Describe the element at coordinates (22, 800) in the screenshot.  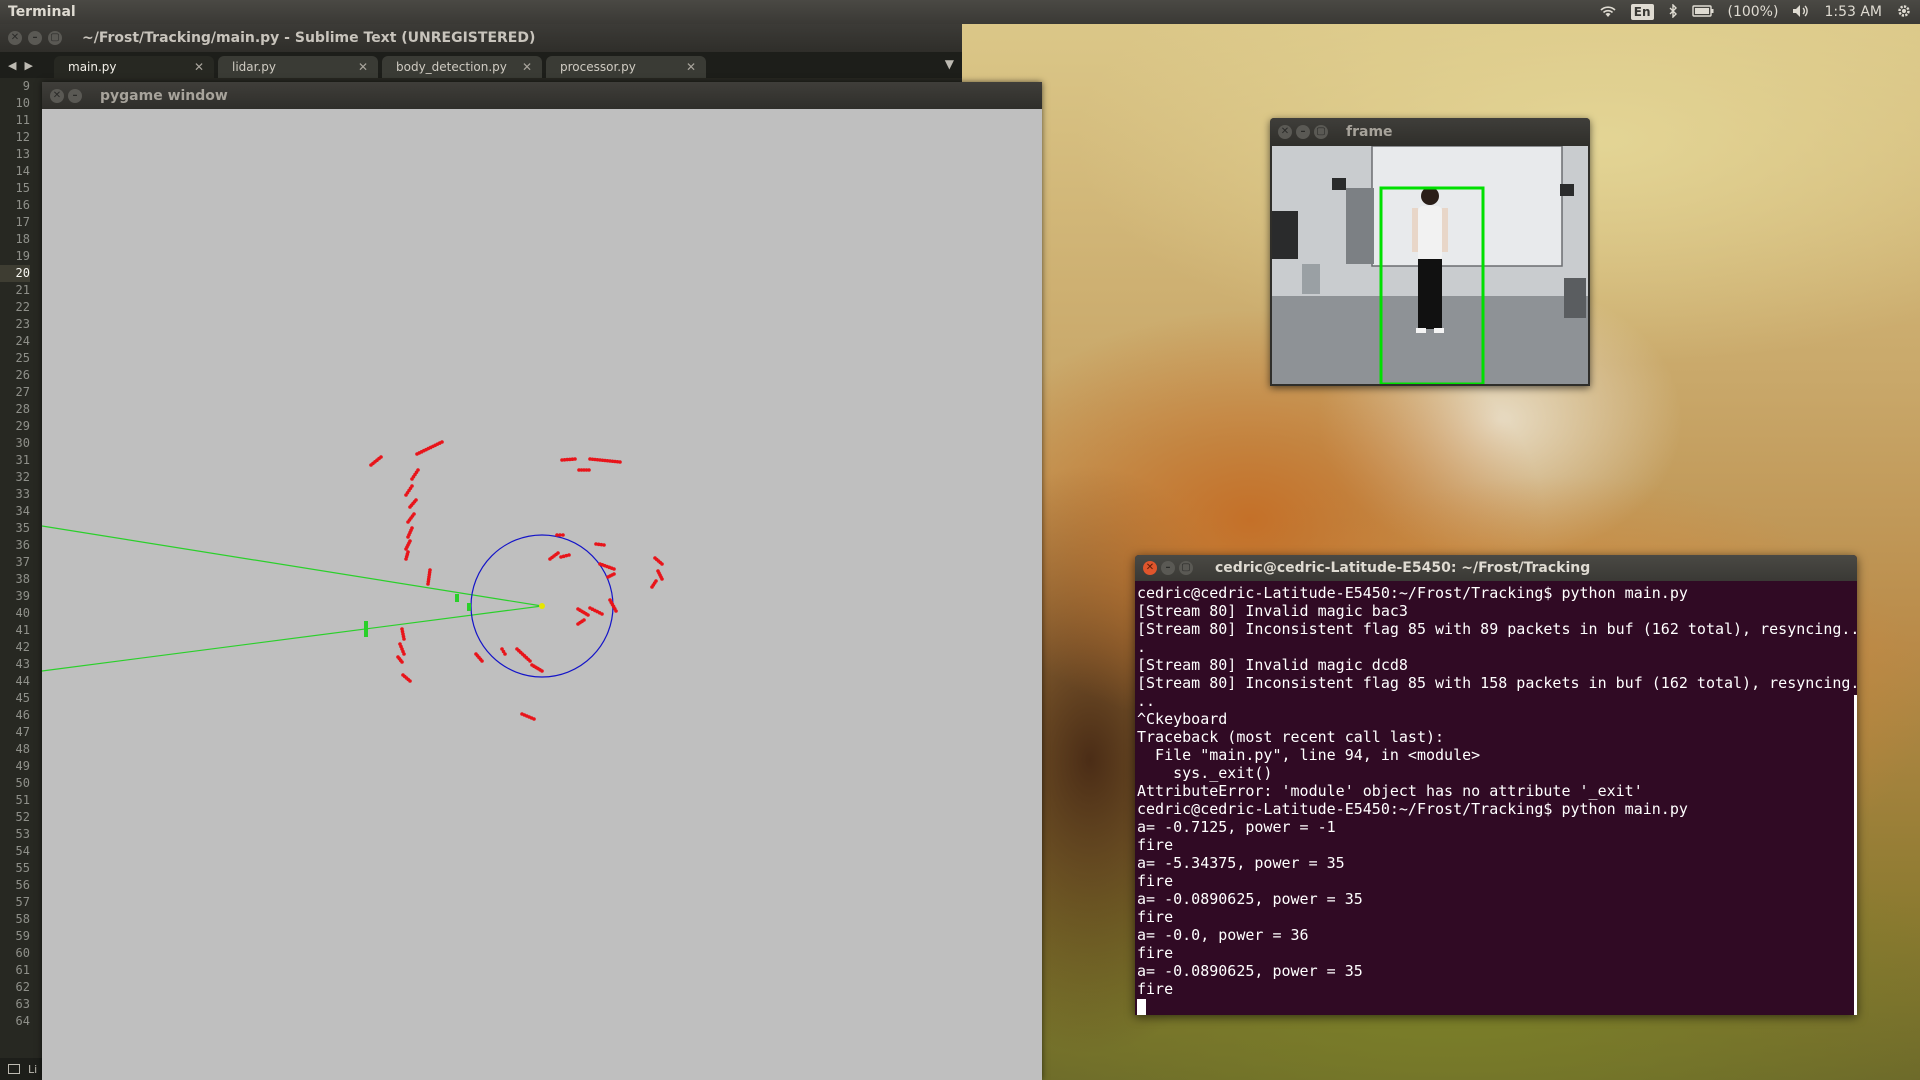
I see `line-number: 51` at that location.